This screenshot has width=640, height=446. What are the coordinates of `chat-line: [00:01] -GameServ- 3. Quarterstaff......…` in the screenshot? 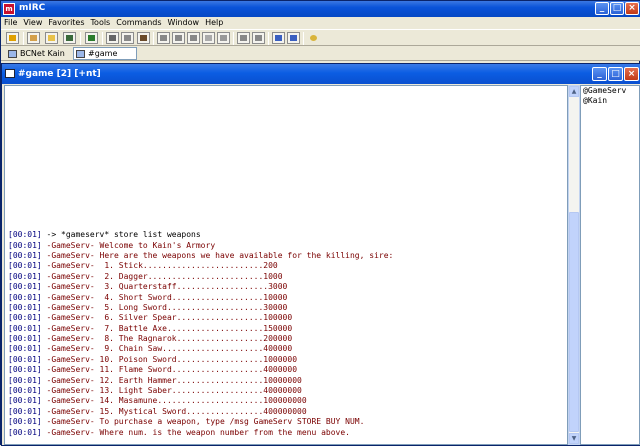 It's located at (287, 287).